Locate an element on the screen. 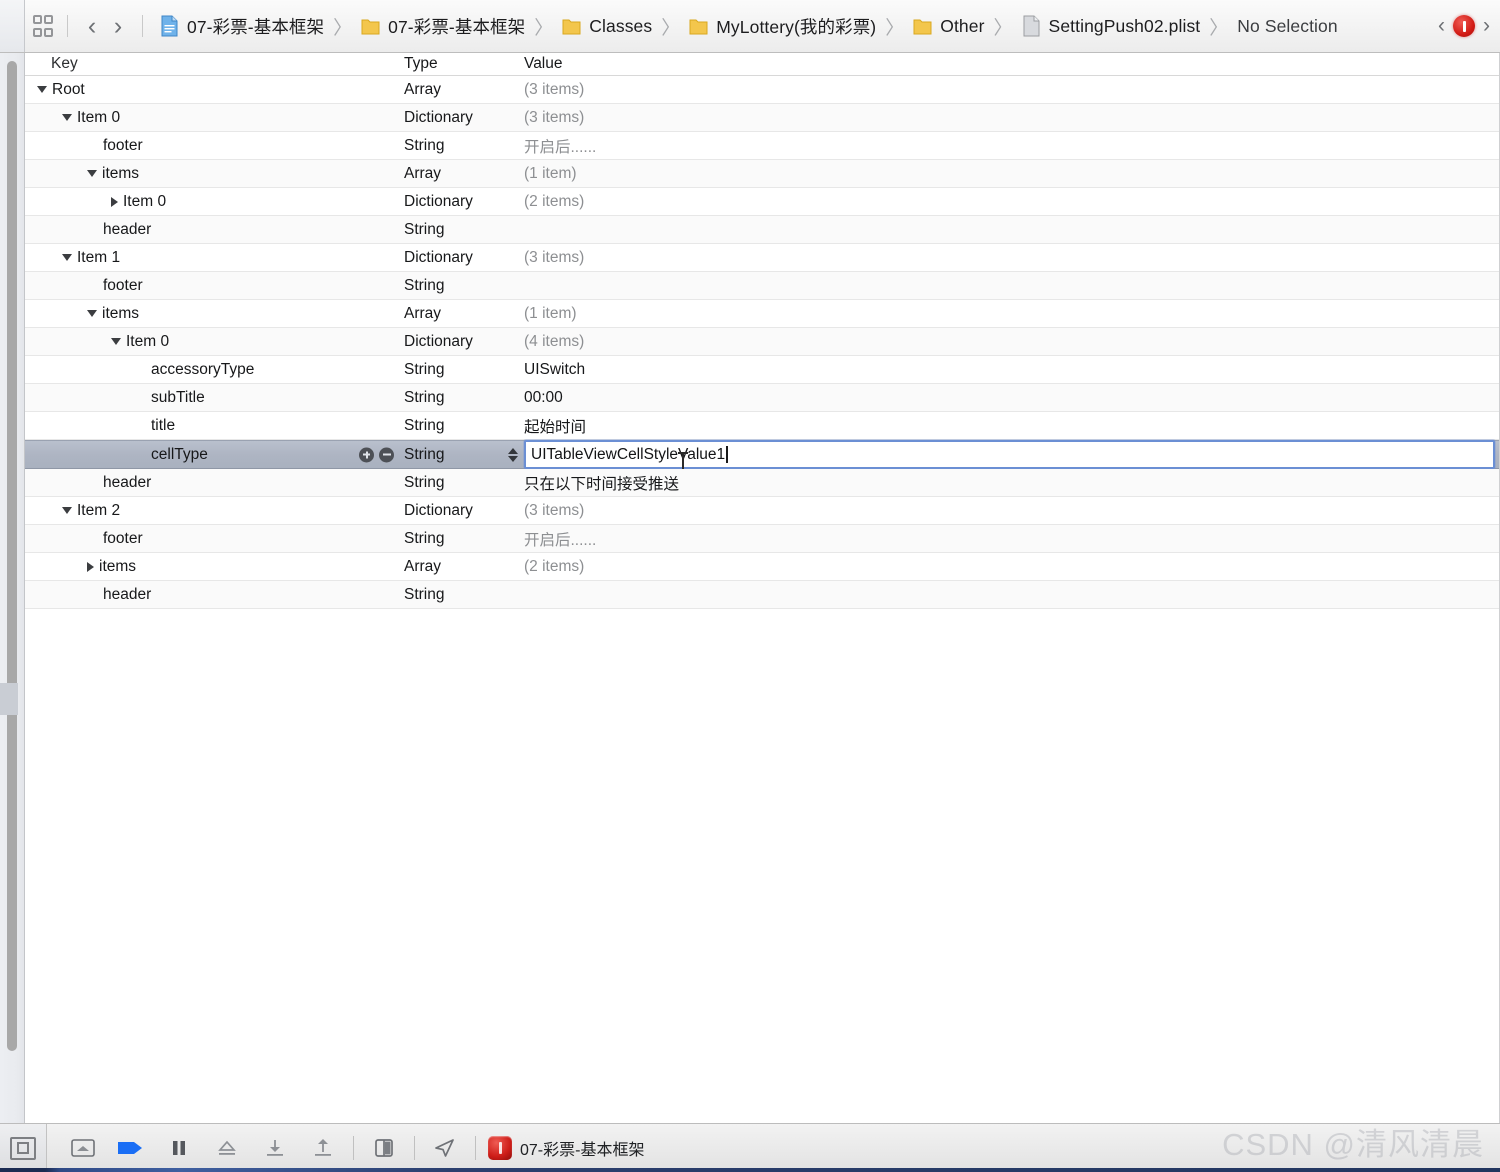  breakpoint-toggle-button is located at coordinates (83, 1148).